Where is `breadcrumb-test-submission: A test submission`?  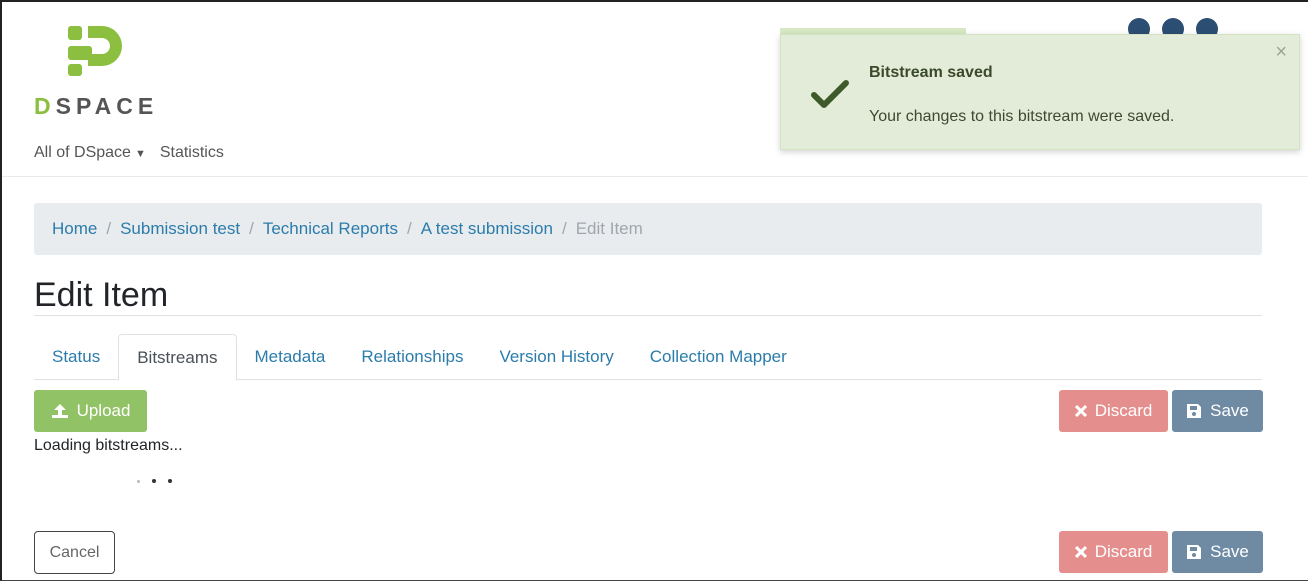
breadcrumb-test-submission: A test submission is located at coordinates (487, 229).